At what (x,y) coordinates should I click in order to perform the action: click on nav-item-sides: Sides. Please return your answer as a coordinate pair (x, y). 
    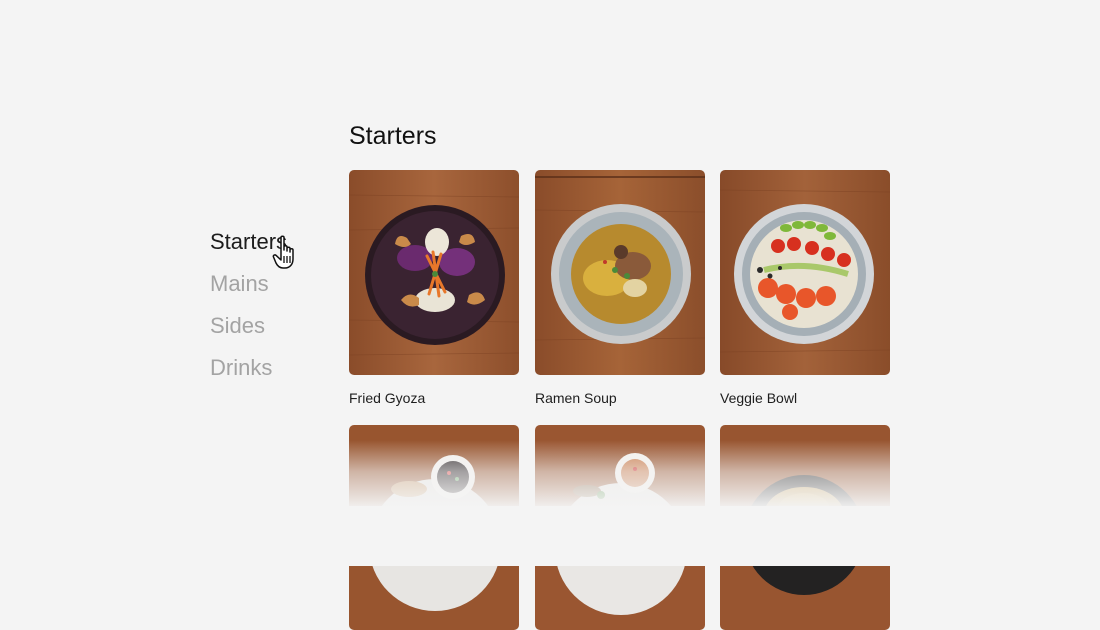
    Looking at the image, I should click on (248, 326).